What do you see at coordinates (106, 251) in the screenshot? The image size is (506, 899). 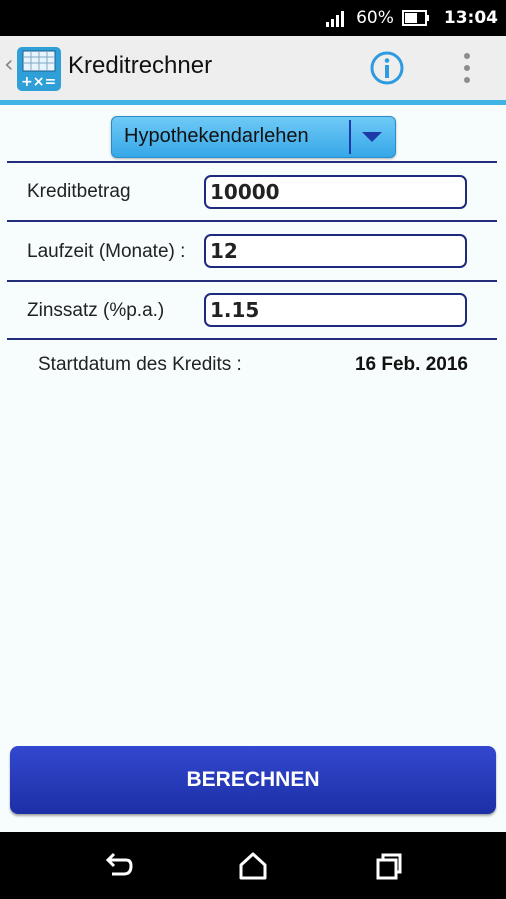 I see `term-label: Laufzeit (Monate) :` at bounding box center [106, 251].